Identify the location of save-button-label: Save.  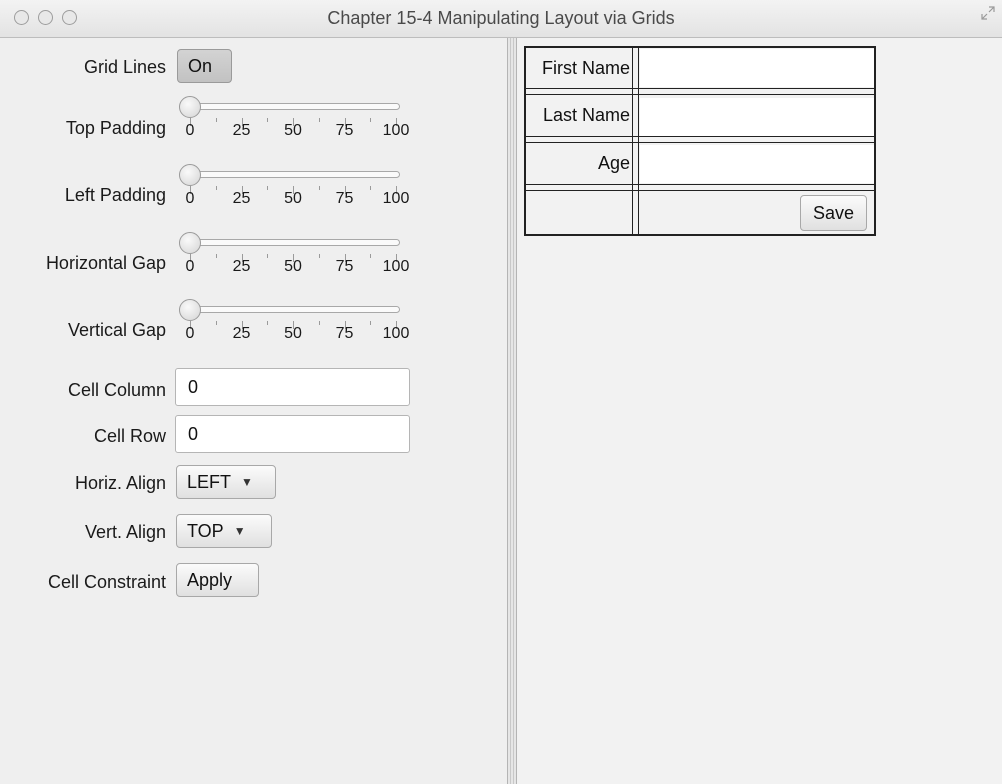
(834, 212).